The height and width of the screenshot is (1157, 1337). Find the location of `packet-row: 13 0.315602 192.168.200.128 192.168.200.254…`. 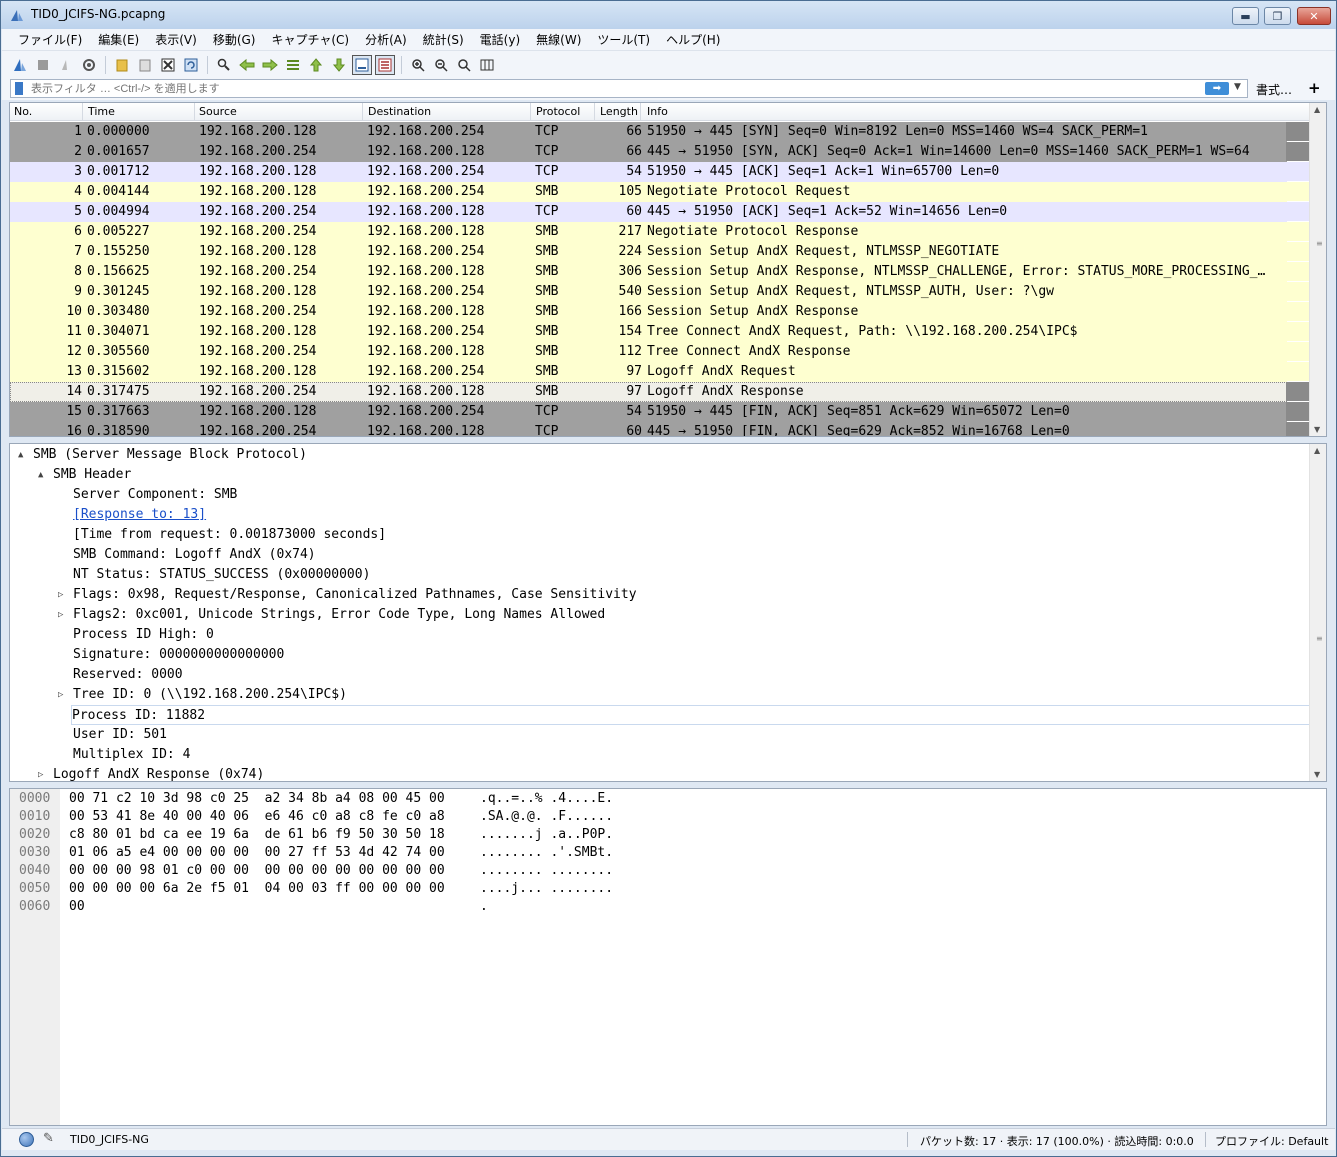

packet-row: 13 0.315602 192.168.200.128 192.168.200.254… is located at coordinates (648, 372).